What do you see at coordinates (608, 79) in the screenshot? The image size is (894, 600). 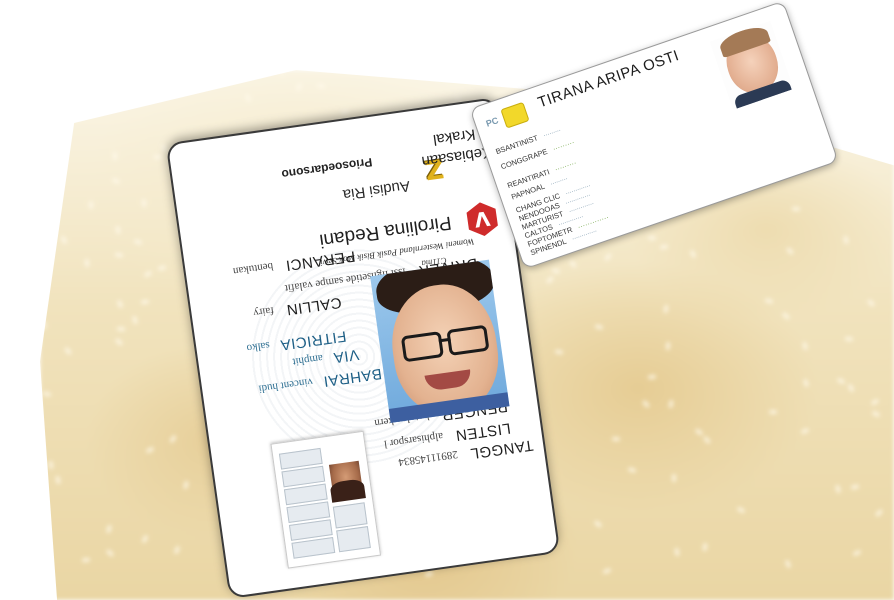 I see `card-title: TIRANA ARIPA OSTI` at bounding box center [608, 79].